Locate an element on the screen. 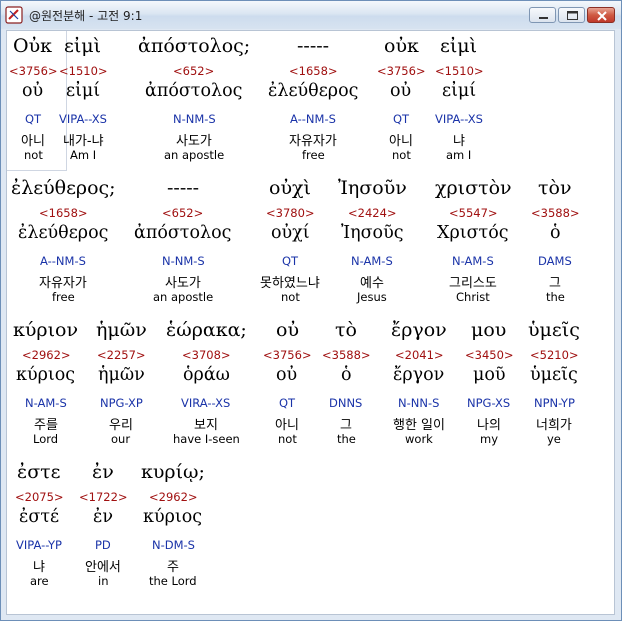  title-bar: @원전분해 - 고전 9:1 is located at coordinates (311, 15).